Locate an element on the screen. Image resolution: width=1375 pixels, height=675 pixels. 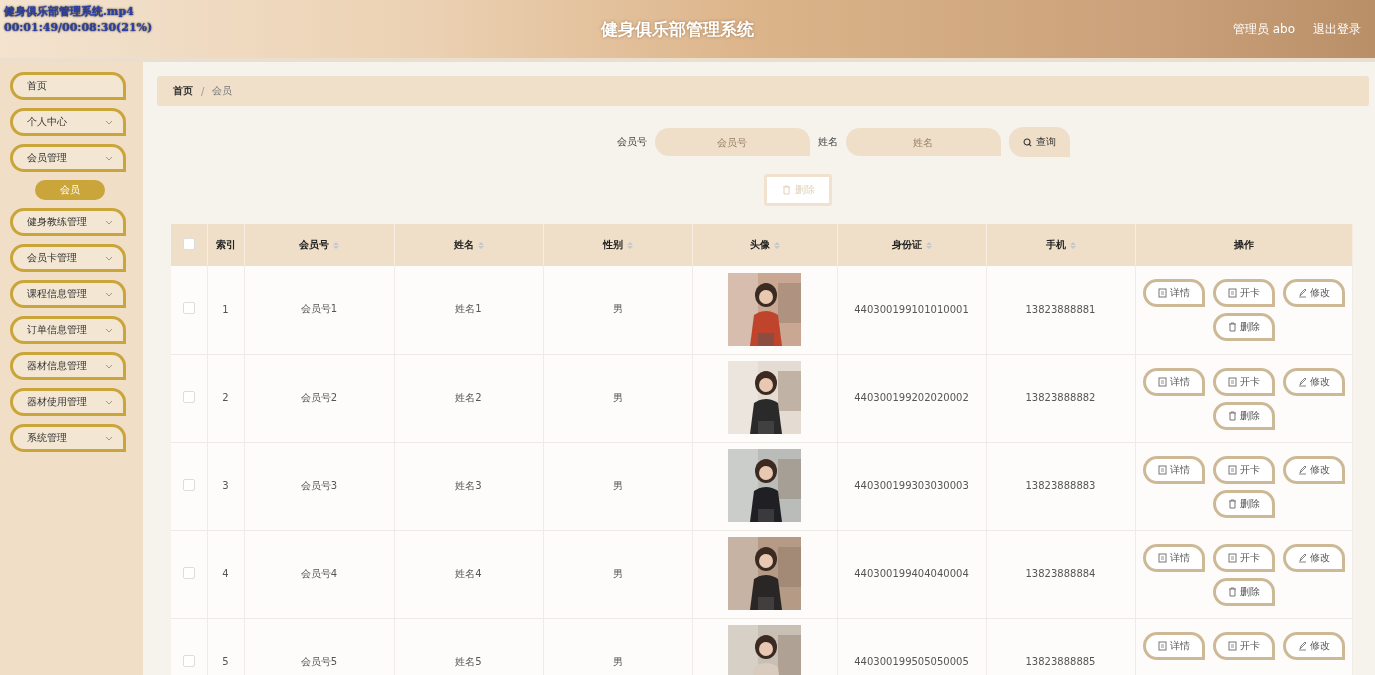
table-cell: 440300199101010001 is located at coordinates (911, 310).